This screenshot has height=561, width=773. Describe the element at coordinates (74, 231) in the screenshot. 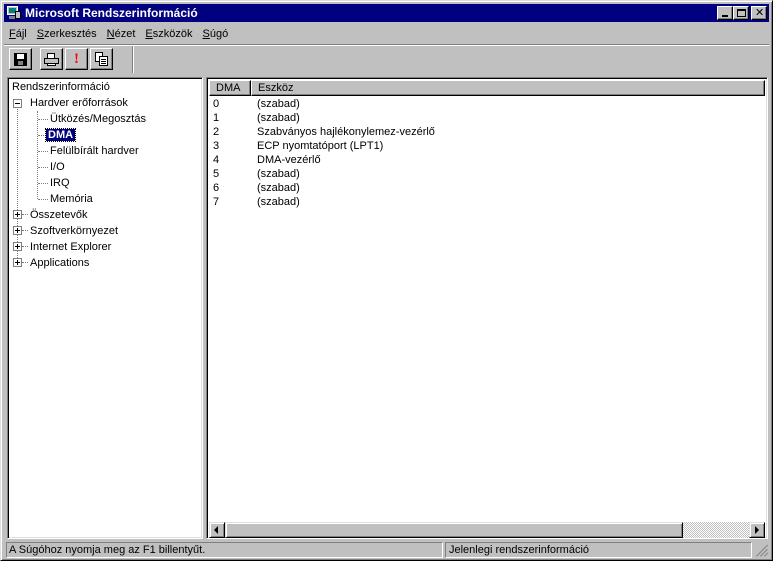

I see `tree-item-software: Szoftverkörnyezet` at that location.